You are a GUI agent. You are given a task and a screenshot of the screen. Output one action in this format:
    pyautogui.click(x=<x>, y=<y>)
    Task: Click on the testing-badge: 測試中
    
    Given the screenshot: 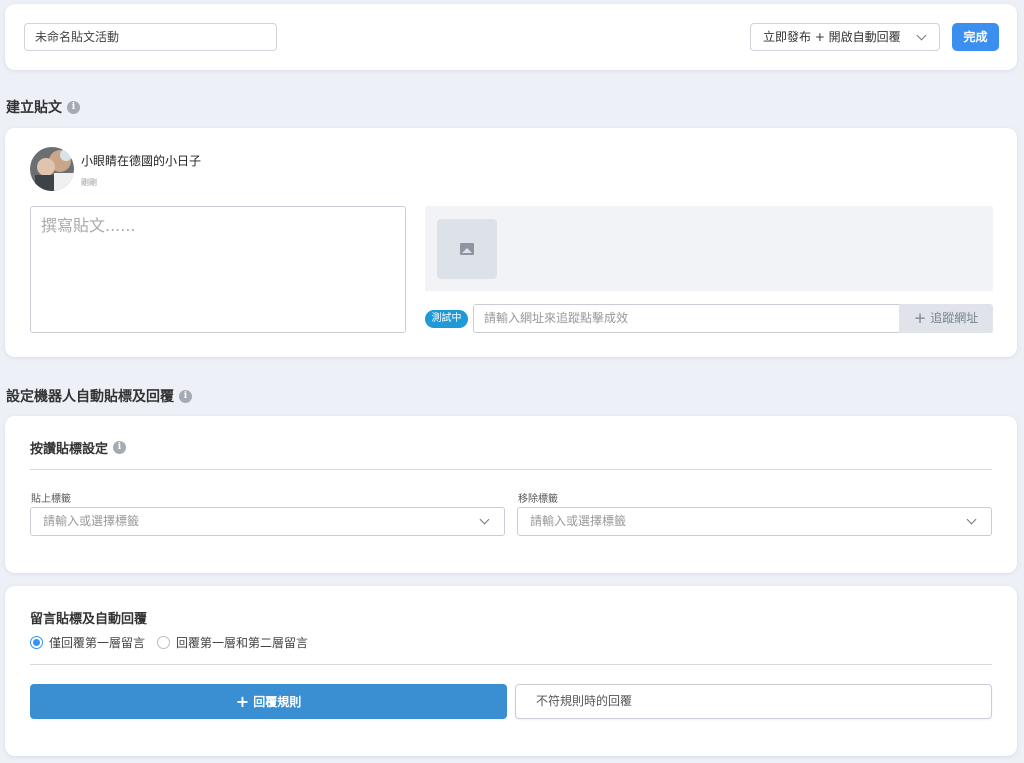 What is the action you would take?
    pyautogui.click(x=446, y=319)
    